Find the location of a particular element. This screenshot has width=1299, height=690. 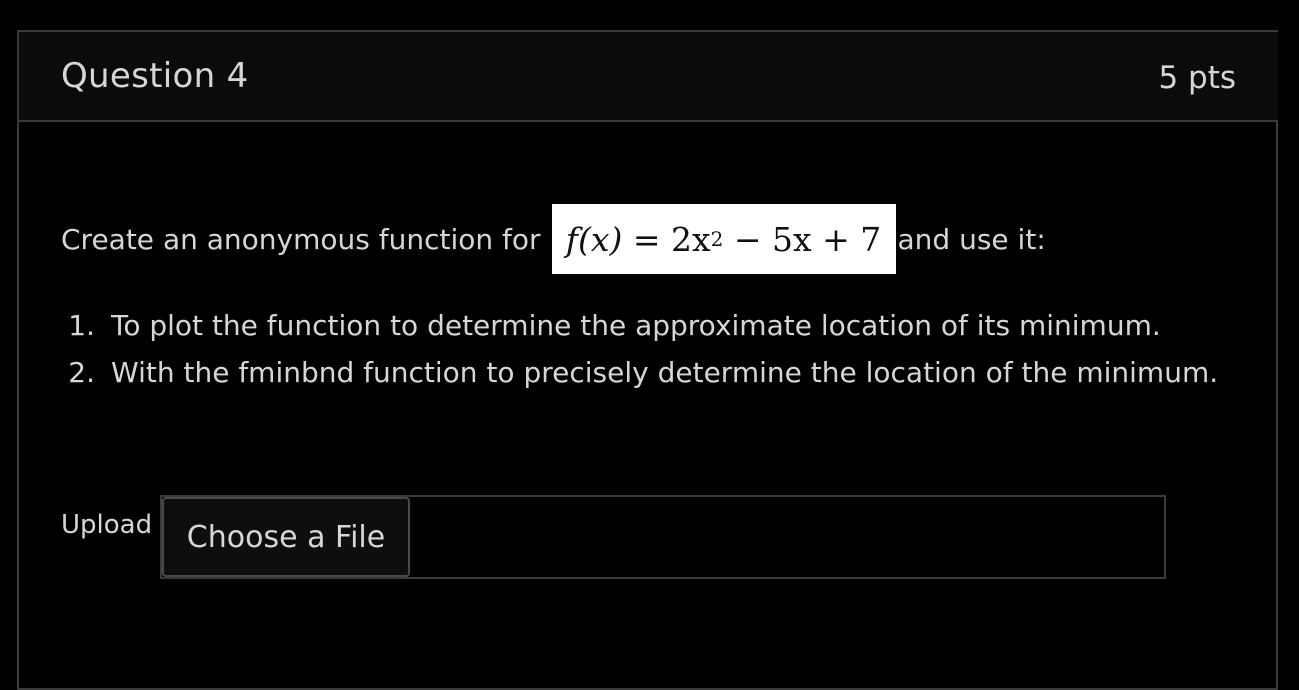

upload-label: Upload is located at coordinates (107, 525).